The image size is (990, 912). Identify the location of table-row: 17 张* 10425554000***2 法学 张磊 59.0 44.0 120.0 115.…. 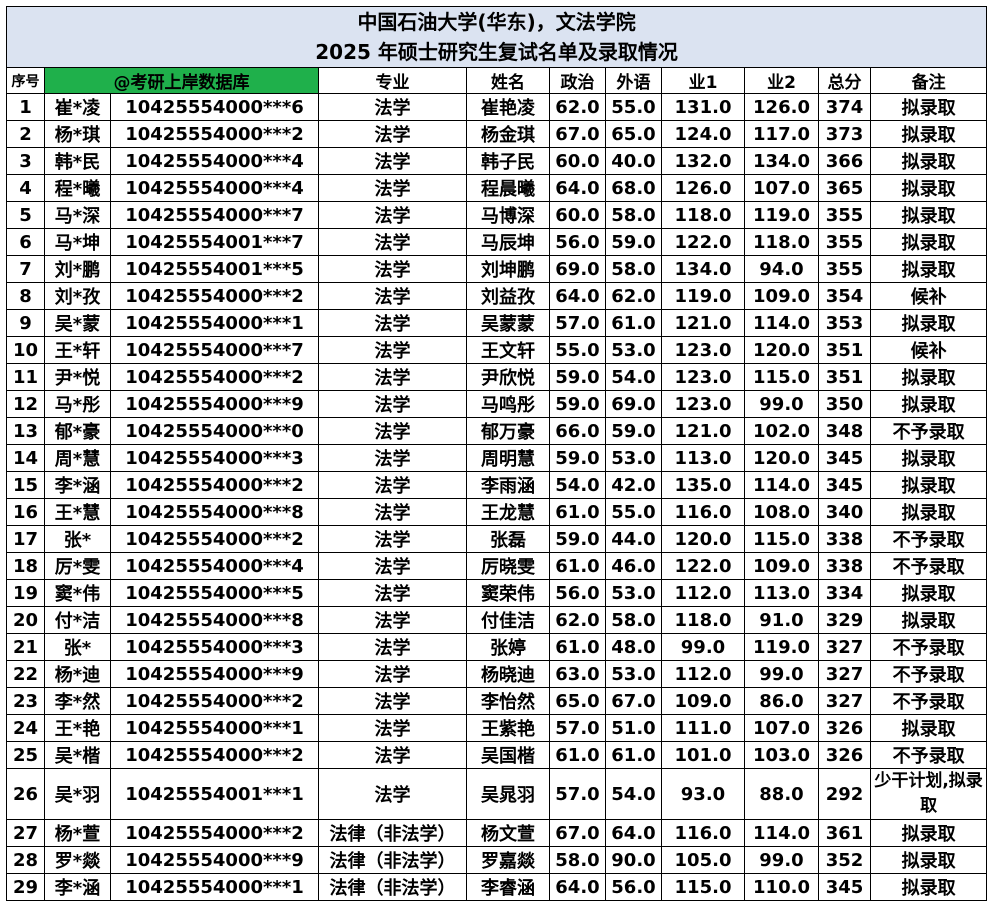
(497, 539).